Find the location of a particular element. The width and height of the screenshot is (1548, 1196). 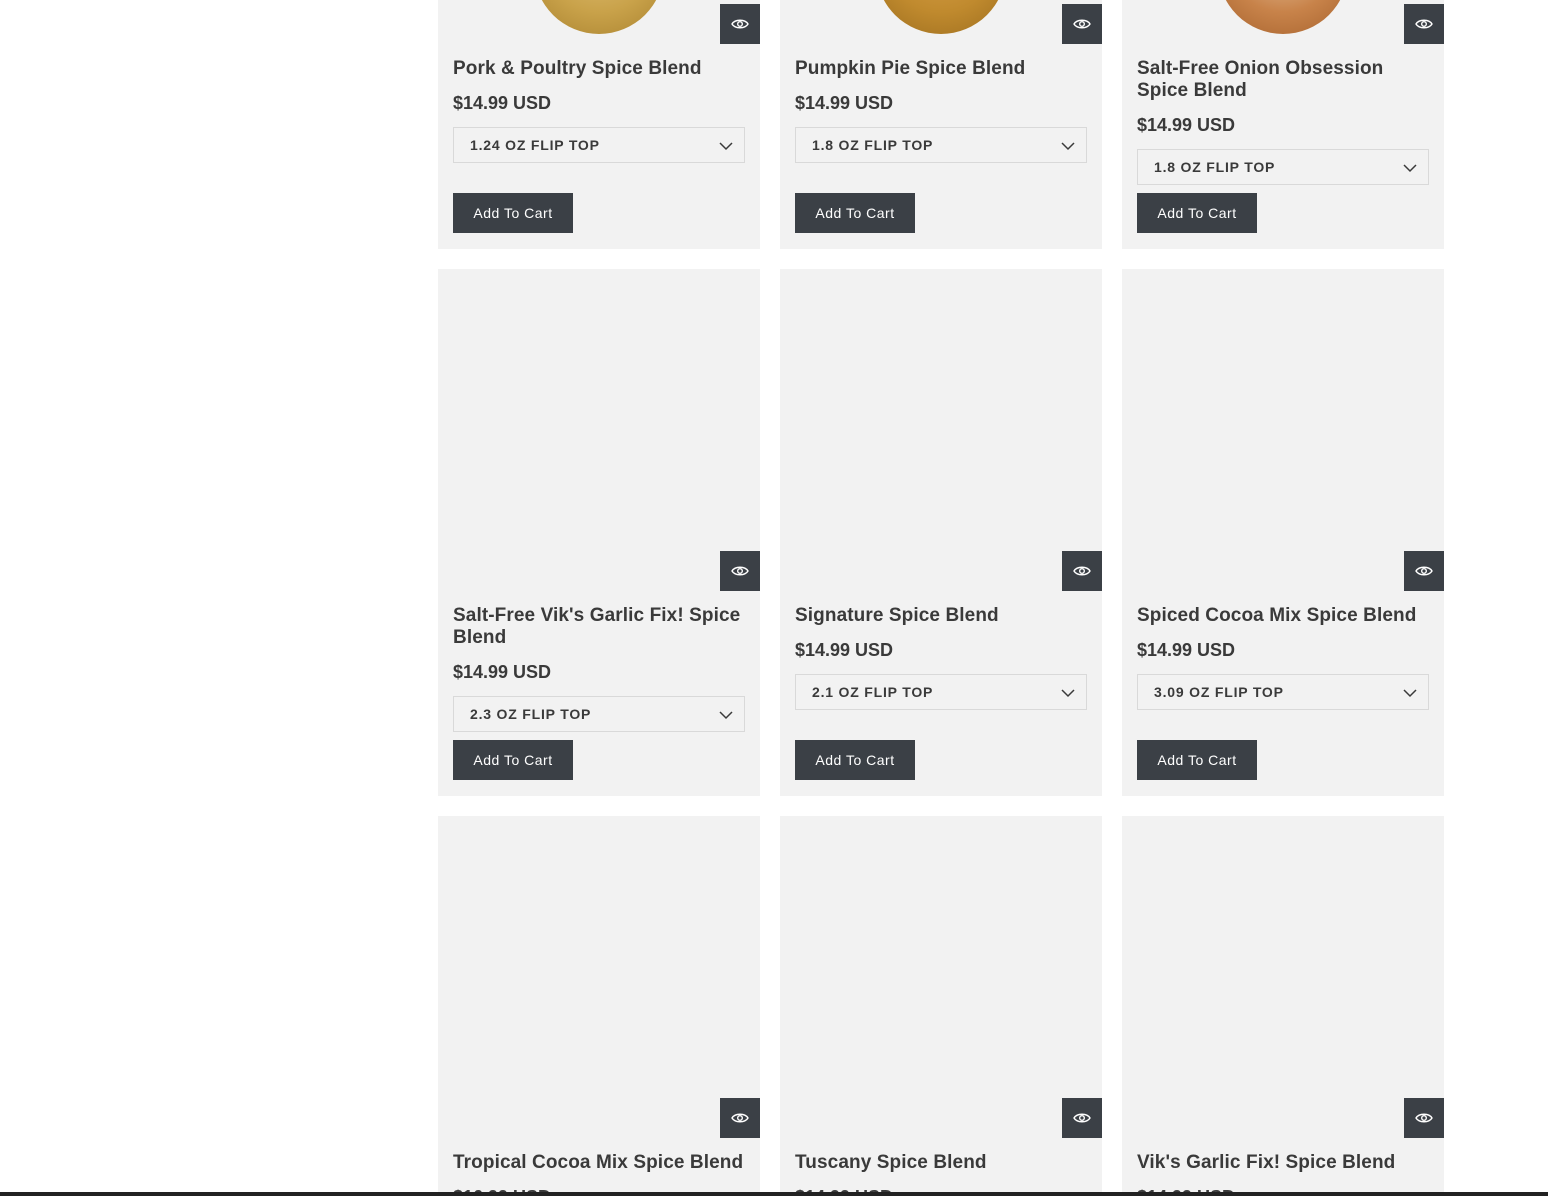

product-title: Pumpkin Pie Spice Blend is located at coordinates (941, 69).